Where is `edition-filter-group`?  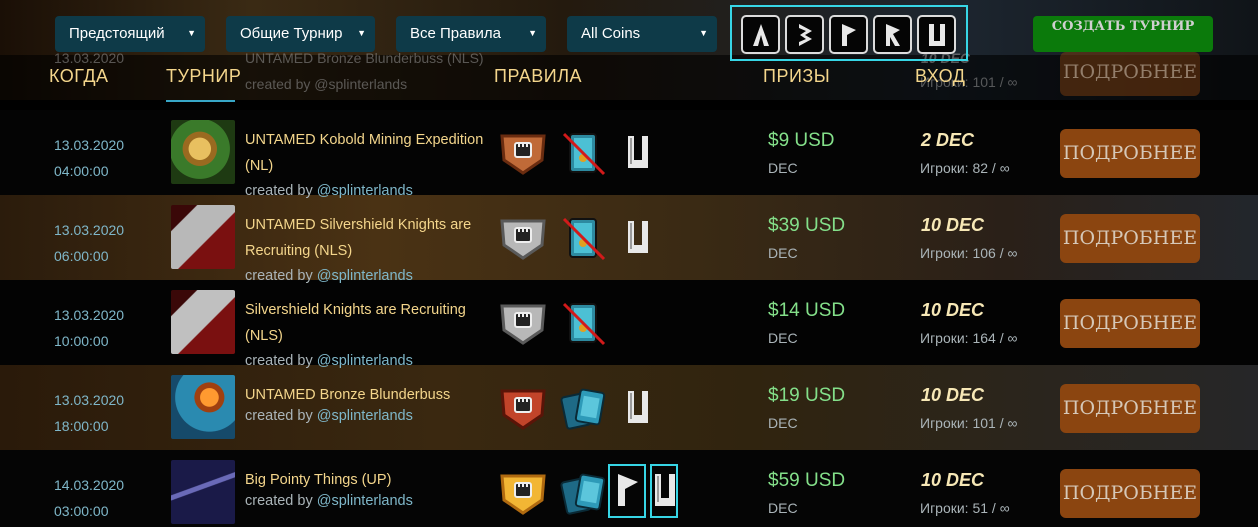
edition-filter-group is located at coordinates (849, 33).